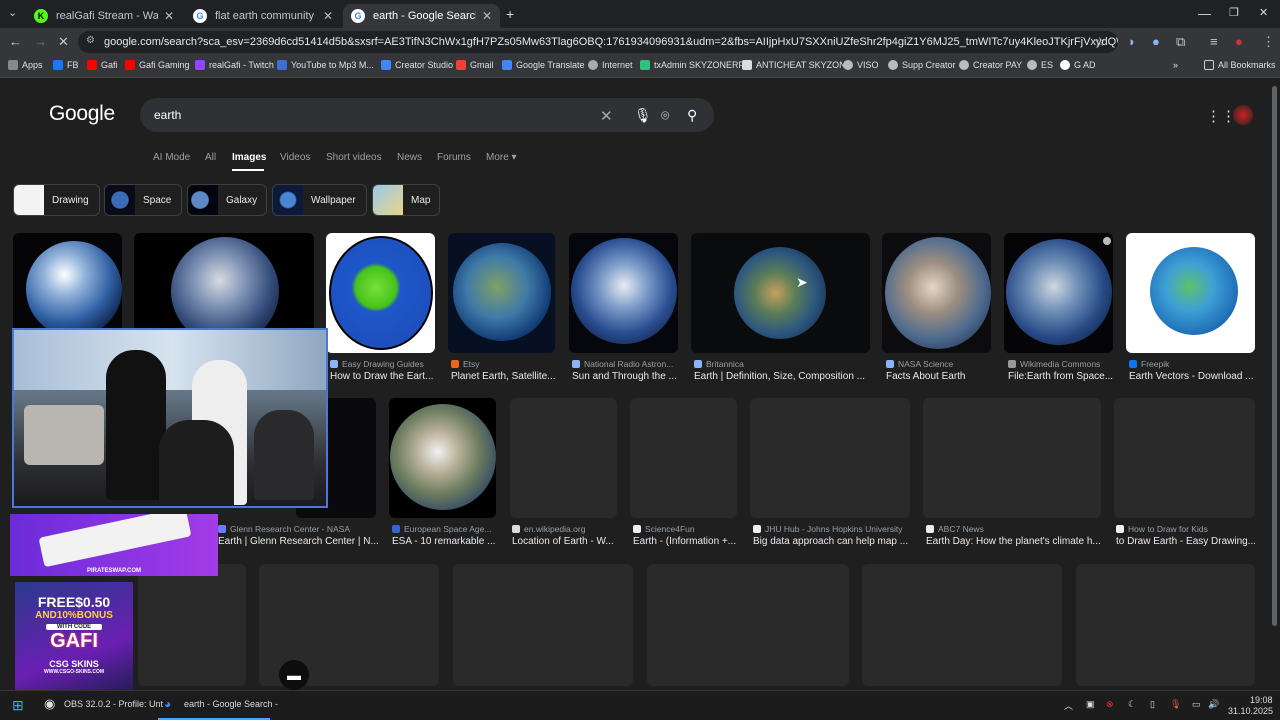  I want to click on bookmark-gmail: Gmail, so click(475, 65).